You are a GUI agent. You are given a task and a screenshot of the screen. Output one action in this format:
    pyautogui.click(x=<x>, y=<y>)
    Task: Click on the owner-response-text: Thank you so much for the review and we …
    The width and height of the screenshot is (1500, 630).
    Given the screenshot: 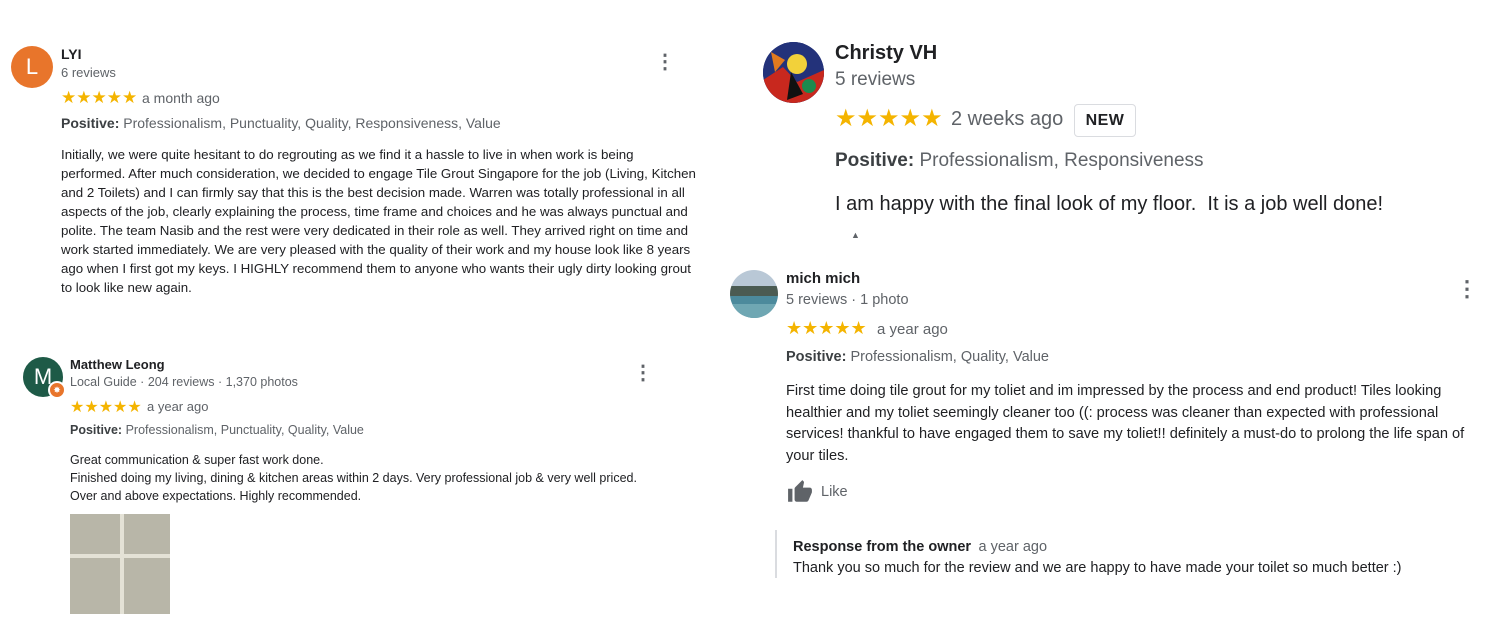 What is the action you would take?
    pyautogui.click(x=1097, y=568)
    